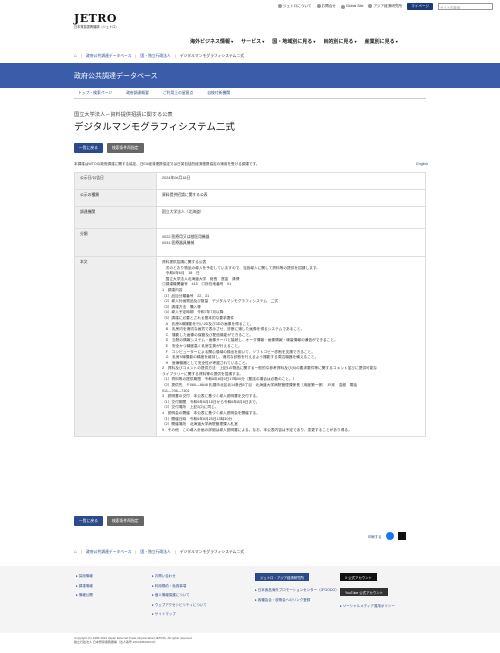 The width and height of the screenshot is (500, 653). What do you see at coordinates (291, 242) in the screenshot?
I see `row-value: 0022 医療用又は獣医用機器 0031 医療器具機械` at bounding box center [291, 242].